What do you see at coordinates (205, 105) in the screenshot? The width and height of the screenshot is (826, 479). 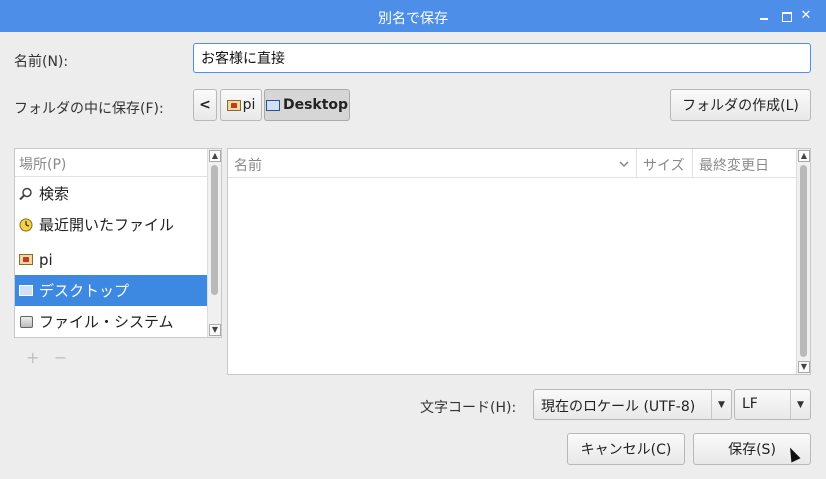 I see `path-back-button: <` at bounding box center [205, 105].